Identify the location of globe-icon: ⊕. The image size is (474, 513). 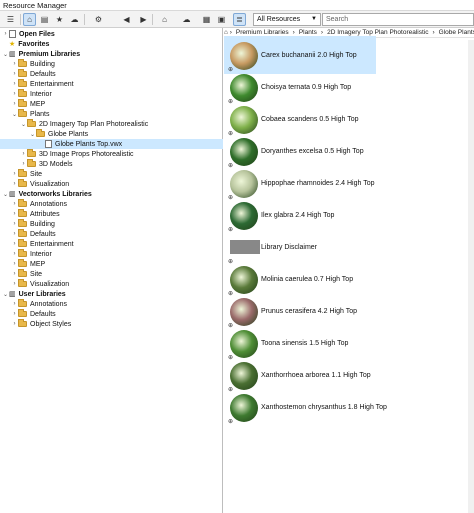
(231, 294).